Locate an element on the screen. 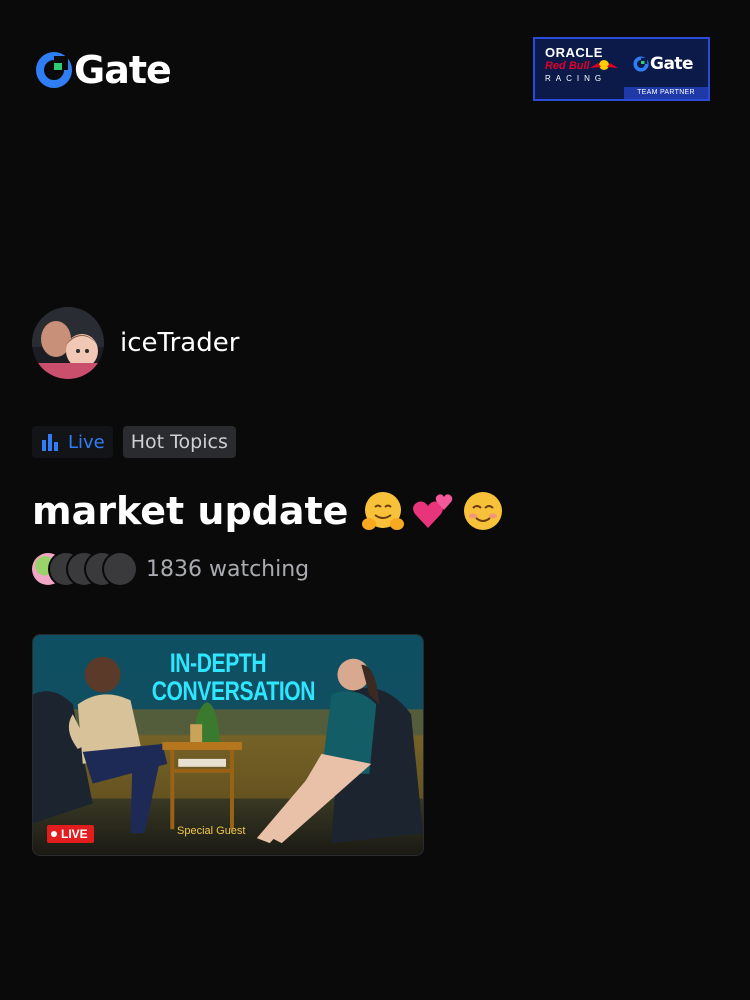 This screenshot has height=1000, width=750. live-tag: Live is located at coordinates (72, 442).